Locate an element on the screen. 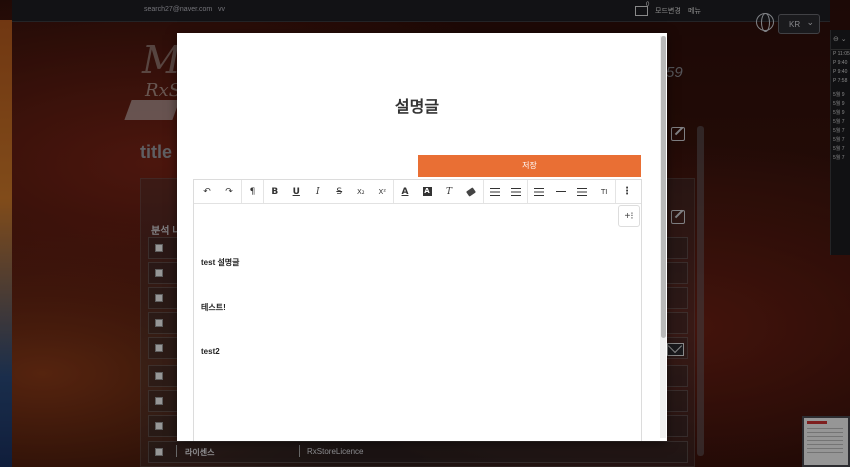  indent-button is located at coordinates (495, 192).